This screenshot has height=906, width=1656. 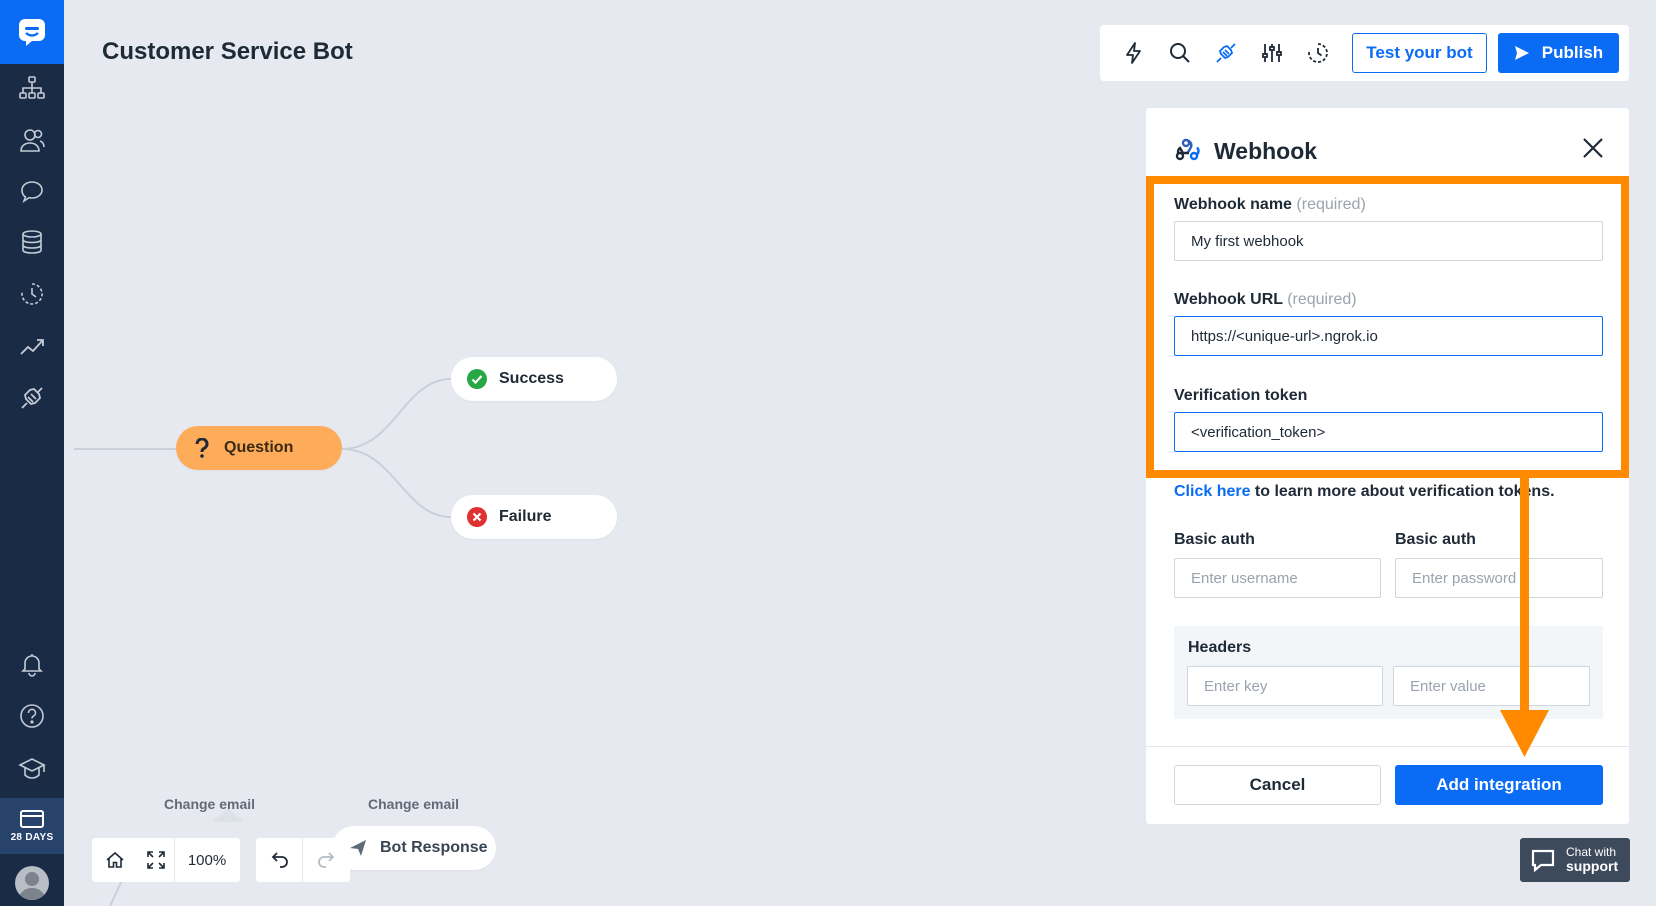 I want to click on test-bot-button: Test your bot, so click(x=1419, y=53).